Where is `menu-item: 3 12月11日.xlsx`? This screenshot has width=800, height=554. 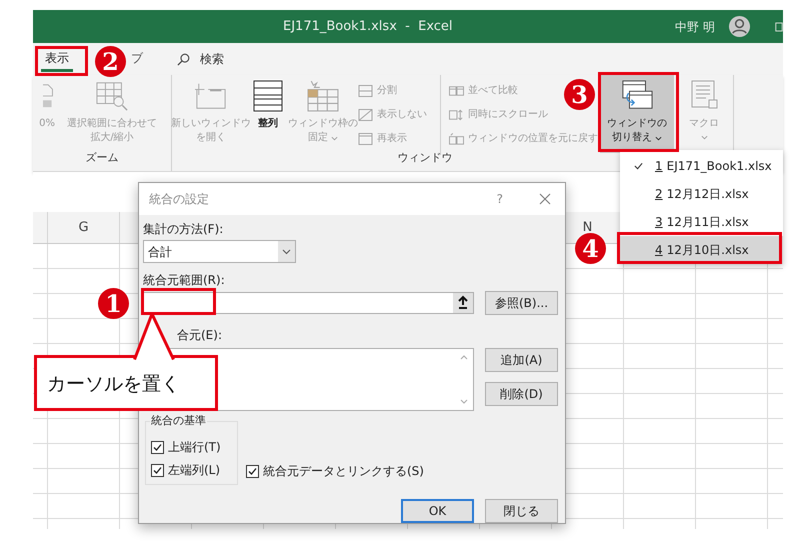 menu-item: 3 12月11日.xlsx is located at coordinates (701, 222).